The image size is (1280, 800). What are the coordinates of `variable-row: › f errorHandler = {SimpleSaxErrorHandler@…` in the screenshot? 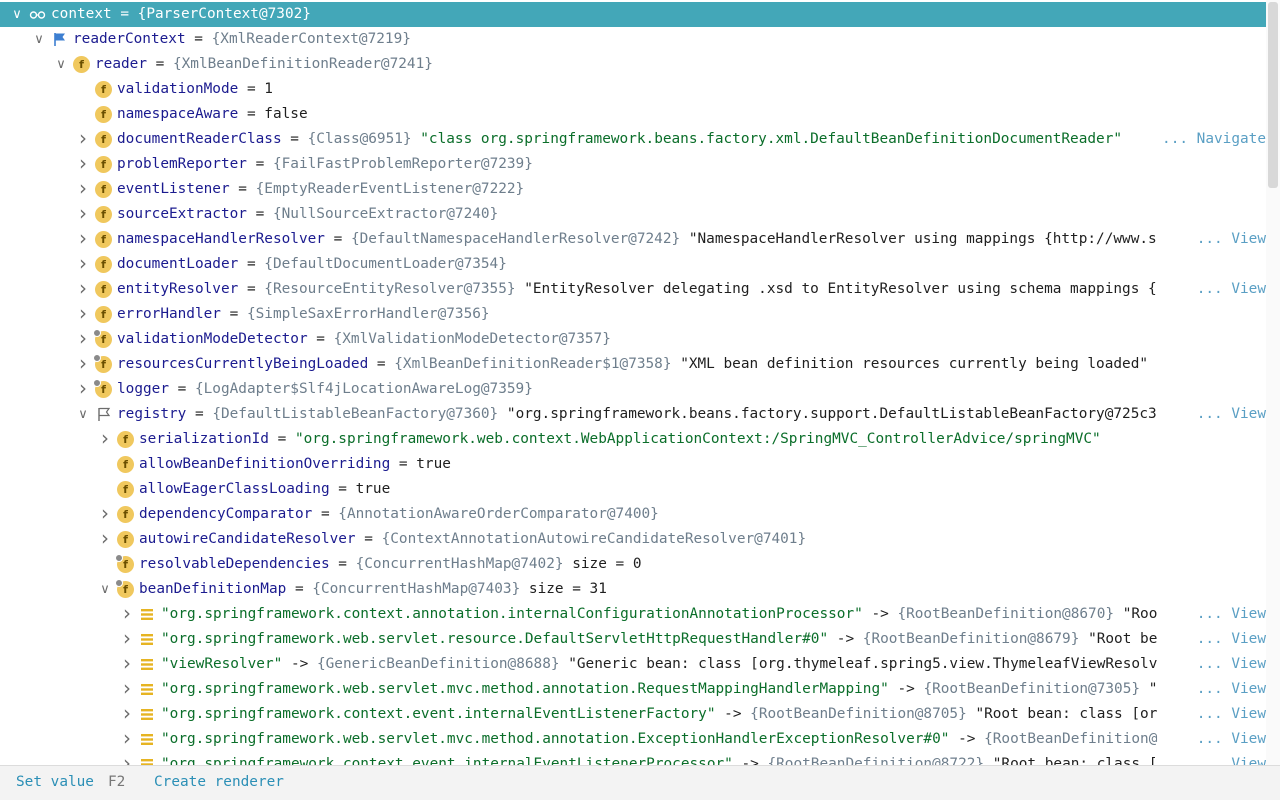 It's located at (633, 314).